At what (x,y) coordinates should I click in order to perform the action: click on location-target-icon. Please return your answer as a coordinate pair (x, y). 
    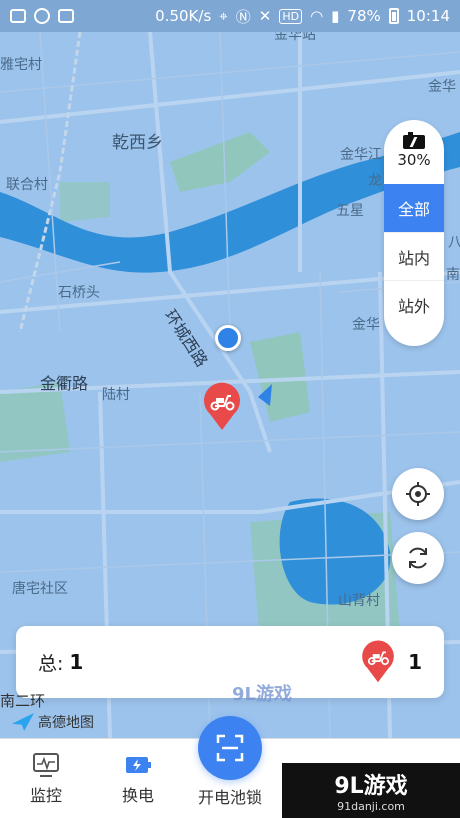
    Looking at the image, I should click on (418, 494).